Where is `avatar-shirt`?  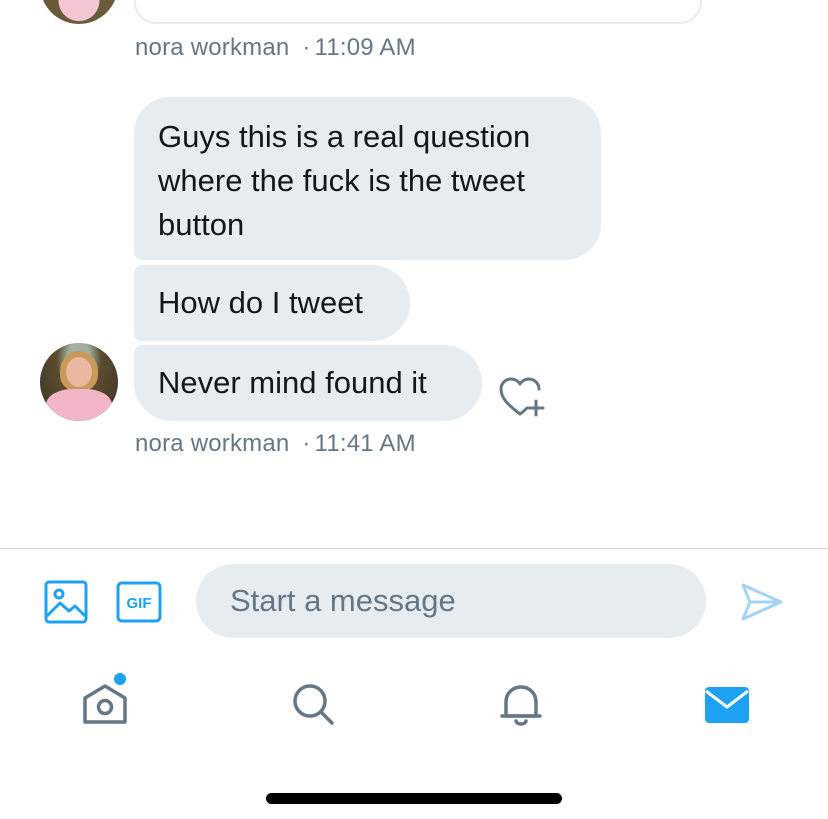
avatar-shirt is located at coordinates (79, 405).